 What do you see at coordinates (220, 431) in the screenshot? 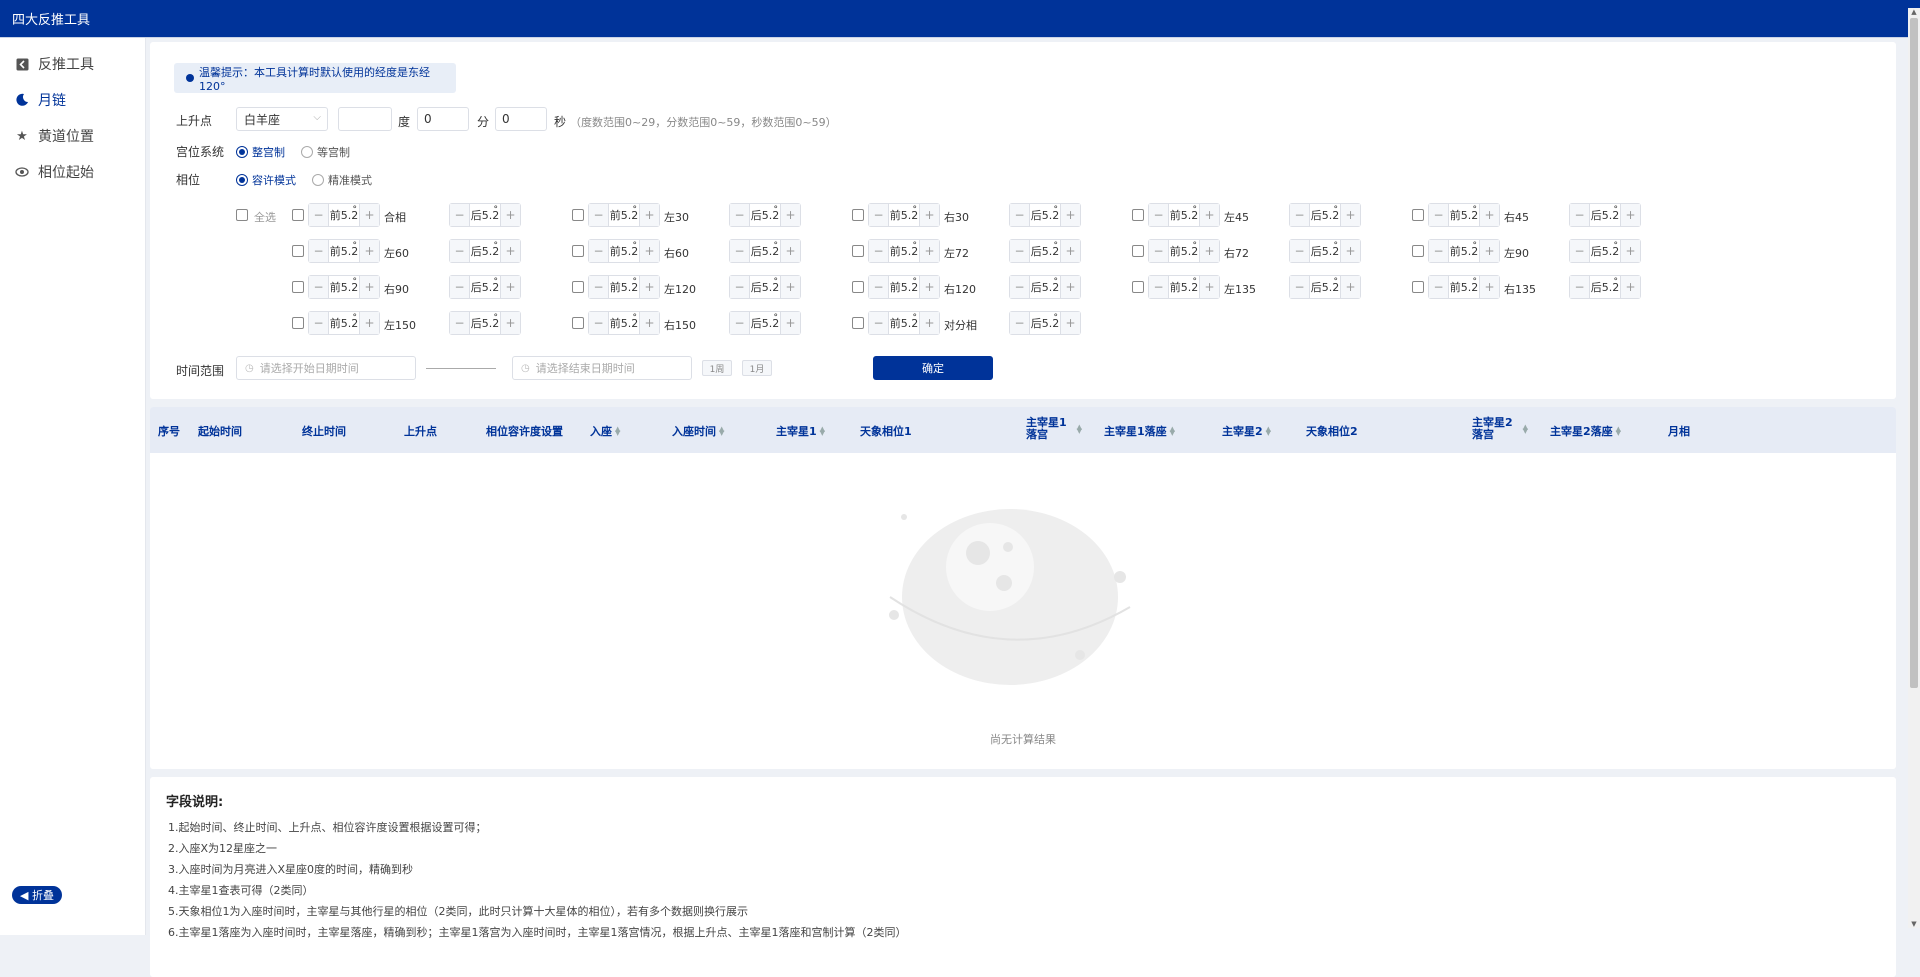
I see `column-header: 起始时间` at bounding box center [220, 431].